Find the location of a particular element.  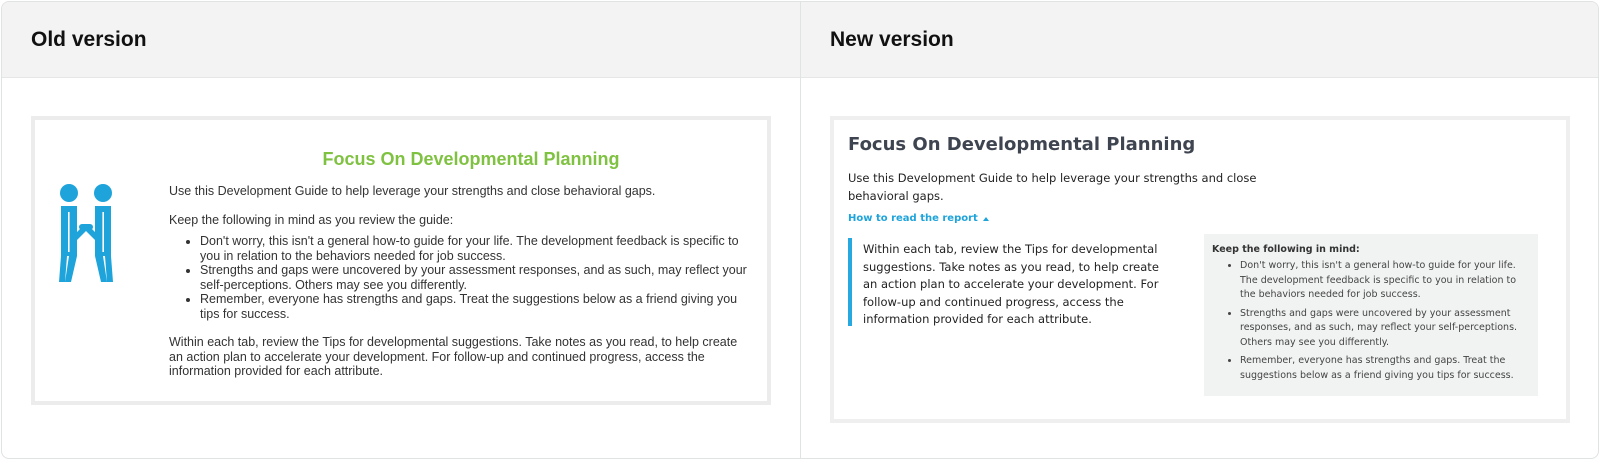

old-version-header: Old version is located at coordinates (401, 40).